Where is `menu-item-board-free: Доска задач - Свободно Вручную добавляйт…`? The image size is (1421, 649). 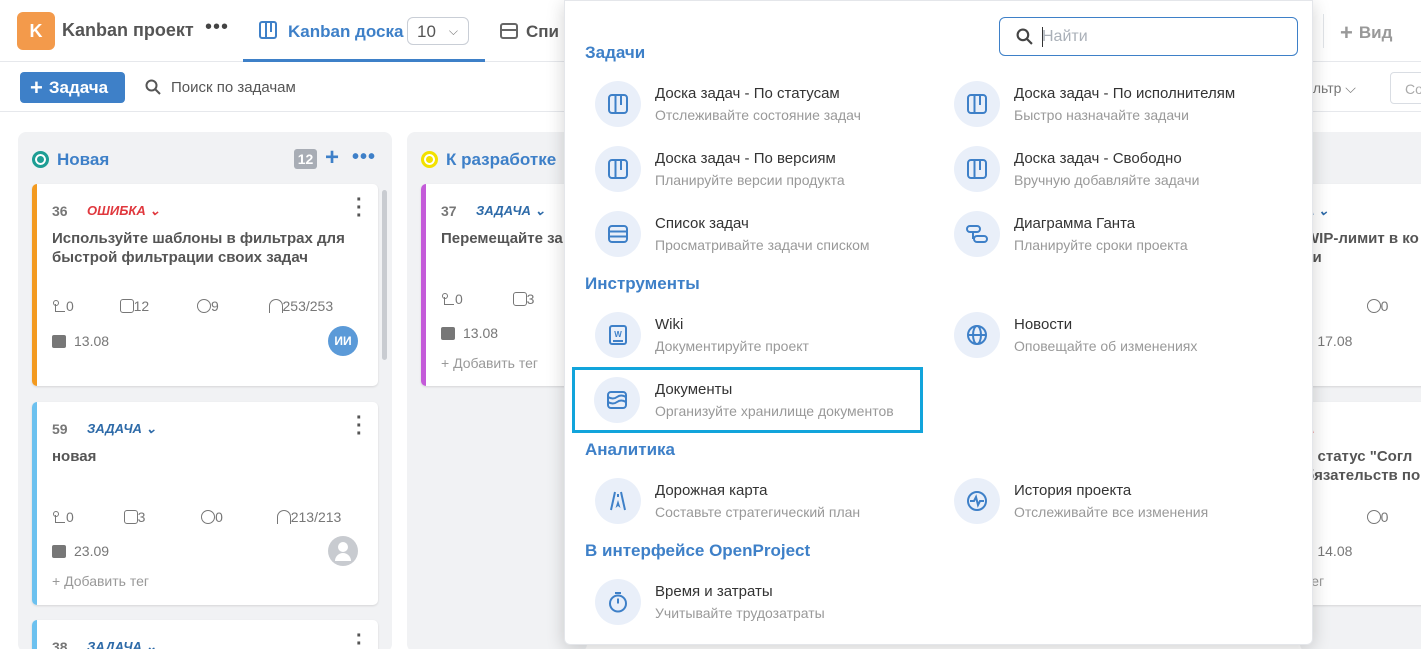
menu-item-board-free: Доска задач - Свободно Вручную добавляйт… is located at coordinates (1119, 170).